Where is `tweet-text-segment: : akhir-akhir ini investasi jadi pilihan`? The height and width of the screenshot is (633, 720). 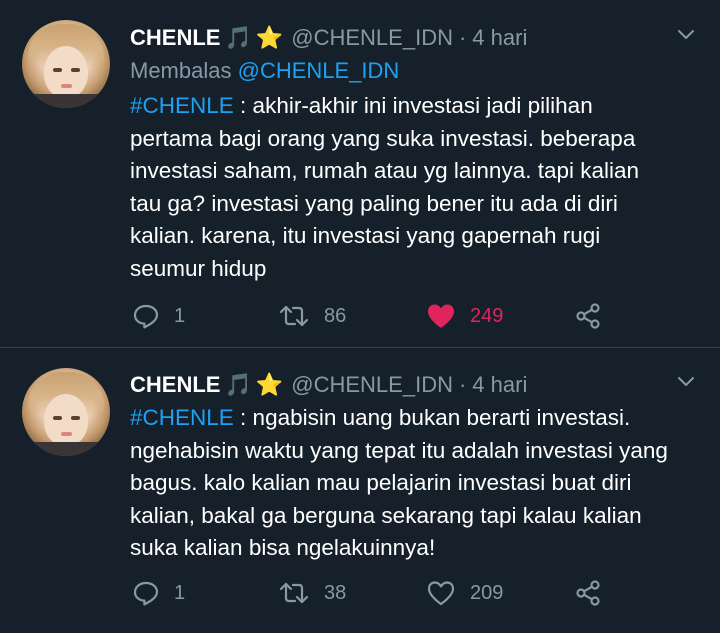
tweet-text-segment: : akhir-akhir ini investasi jadi pilihan is located at coordinates (413, 105).